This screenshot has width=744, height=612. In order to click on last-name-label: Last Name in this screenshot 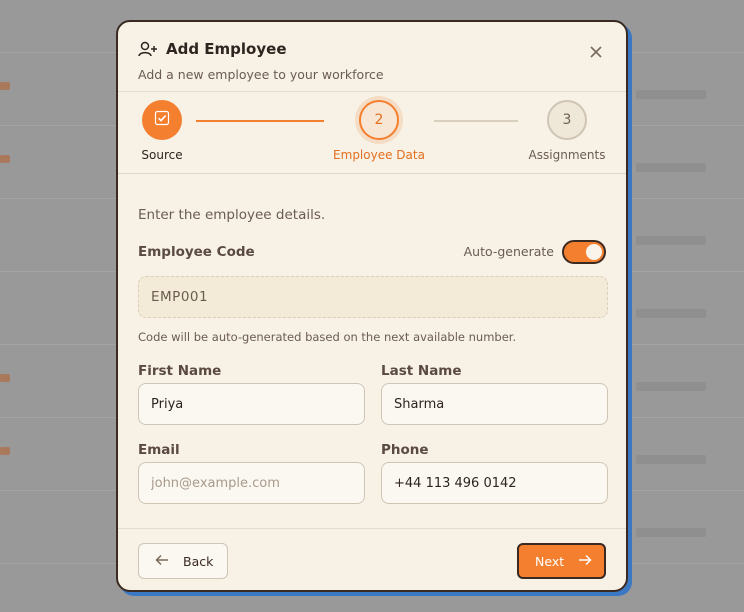, I will do `click(421, 371)`.